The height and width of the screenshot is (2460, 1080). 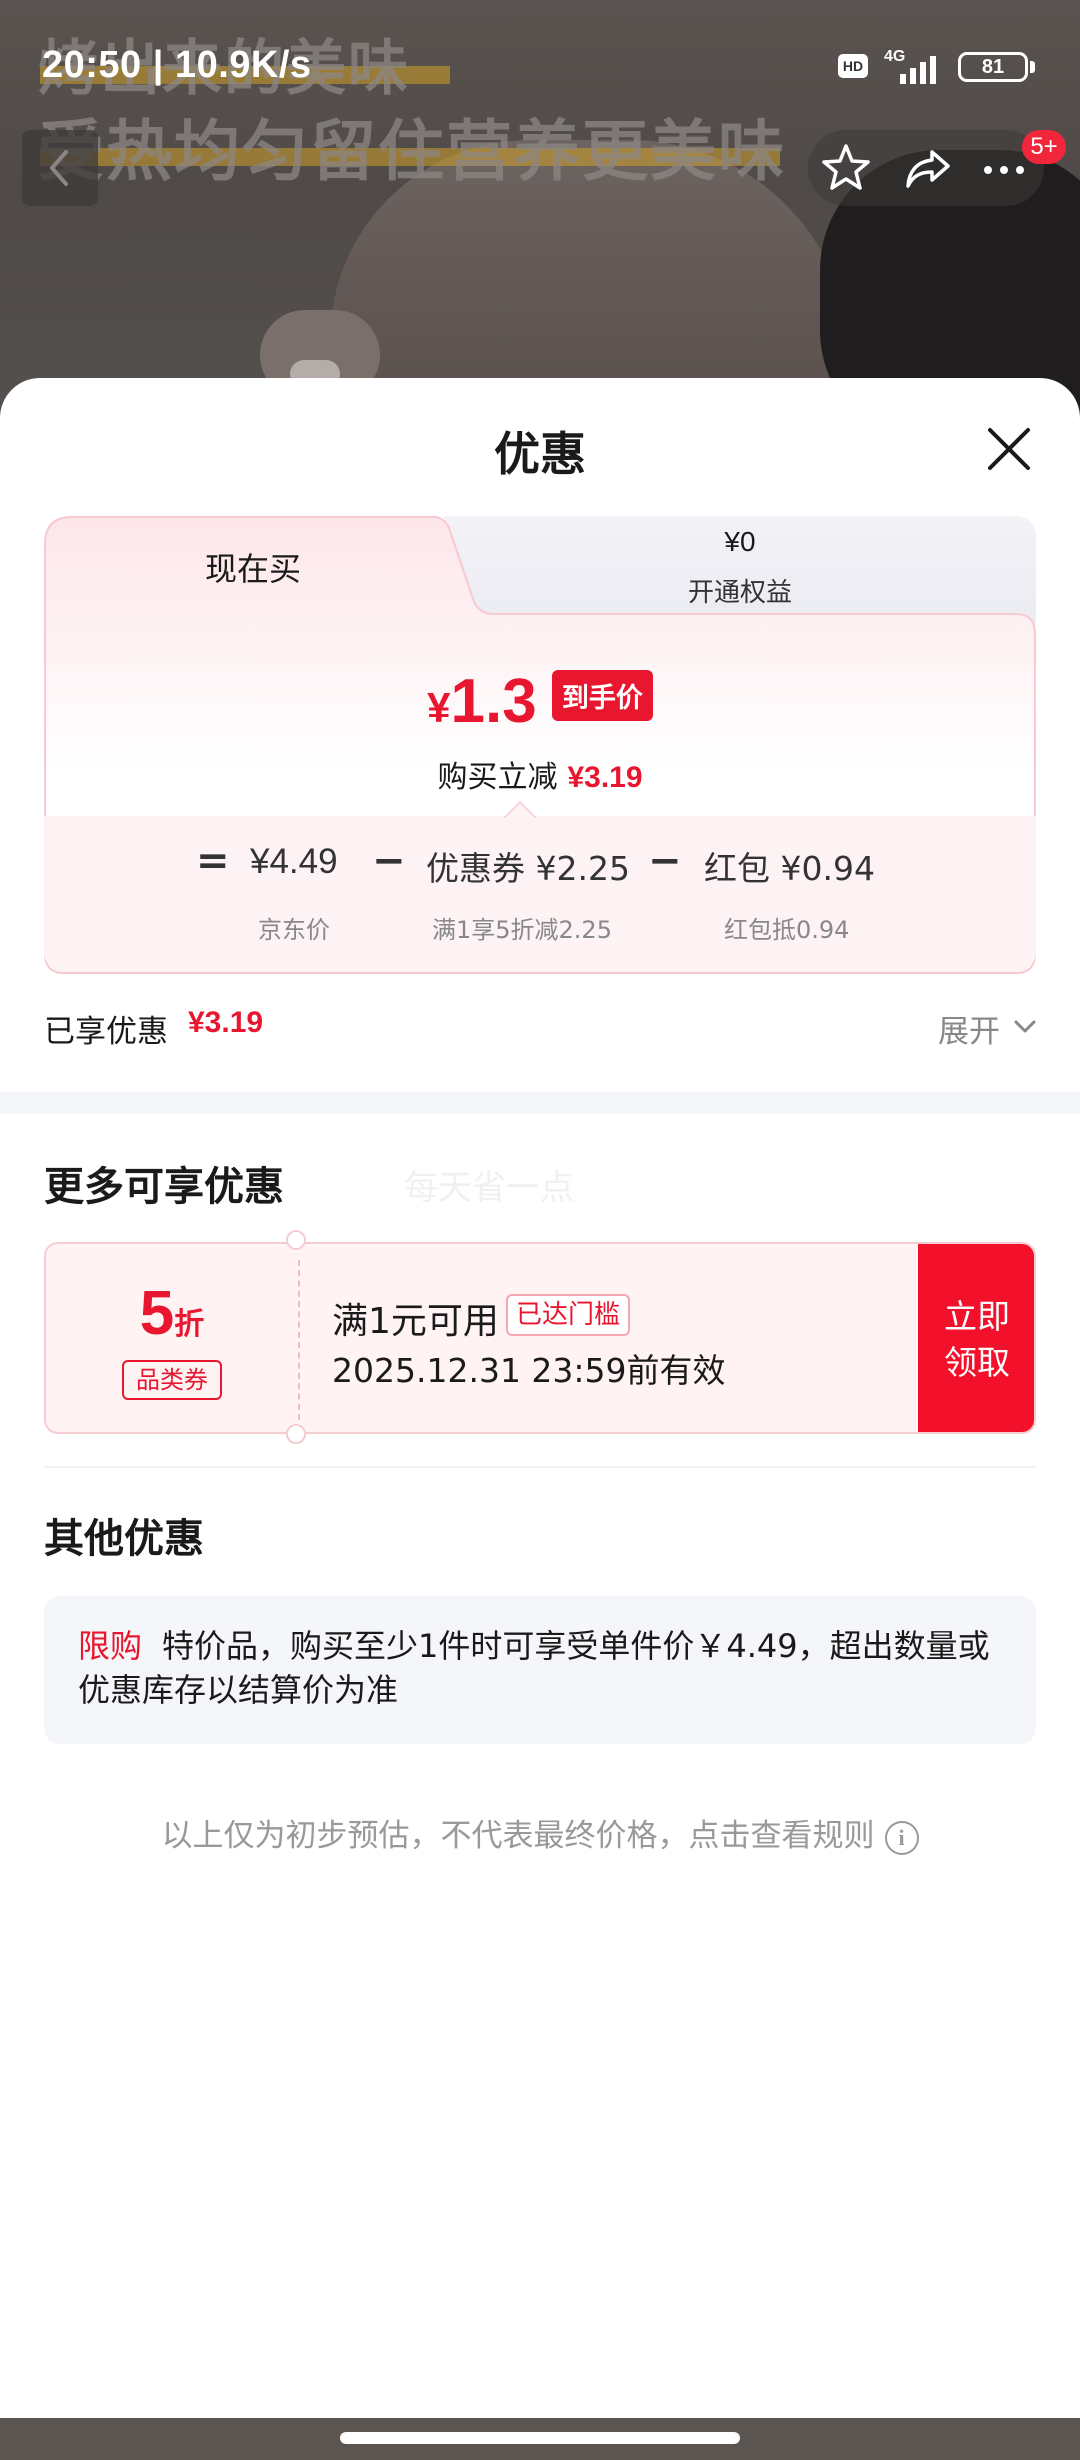 What do you see at coordinates (296, 1240) in the screenshot?
I see `coupon-notch-top` at bounding box center [296, 1240].